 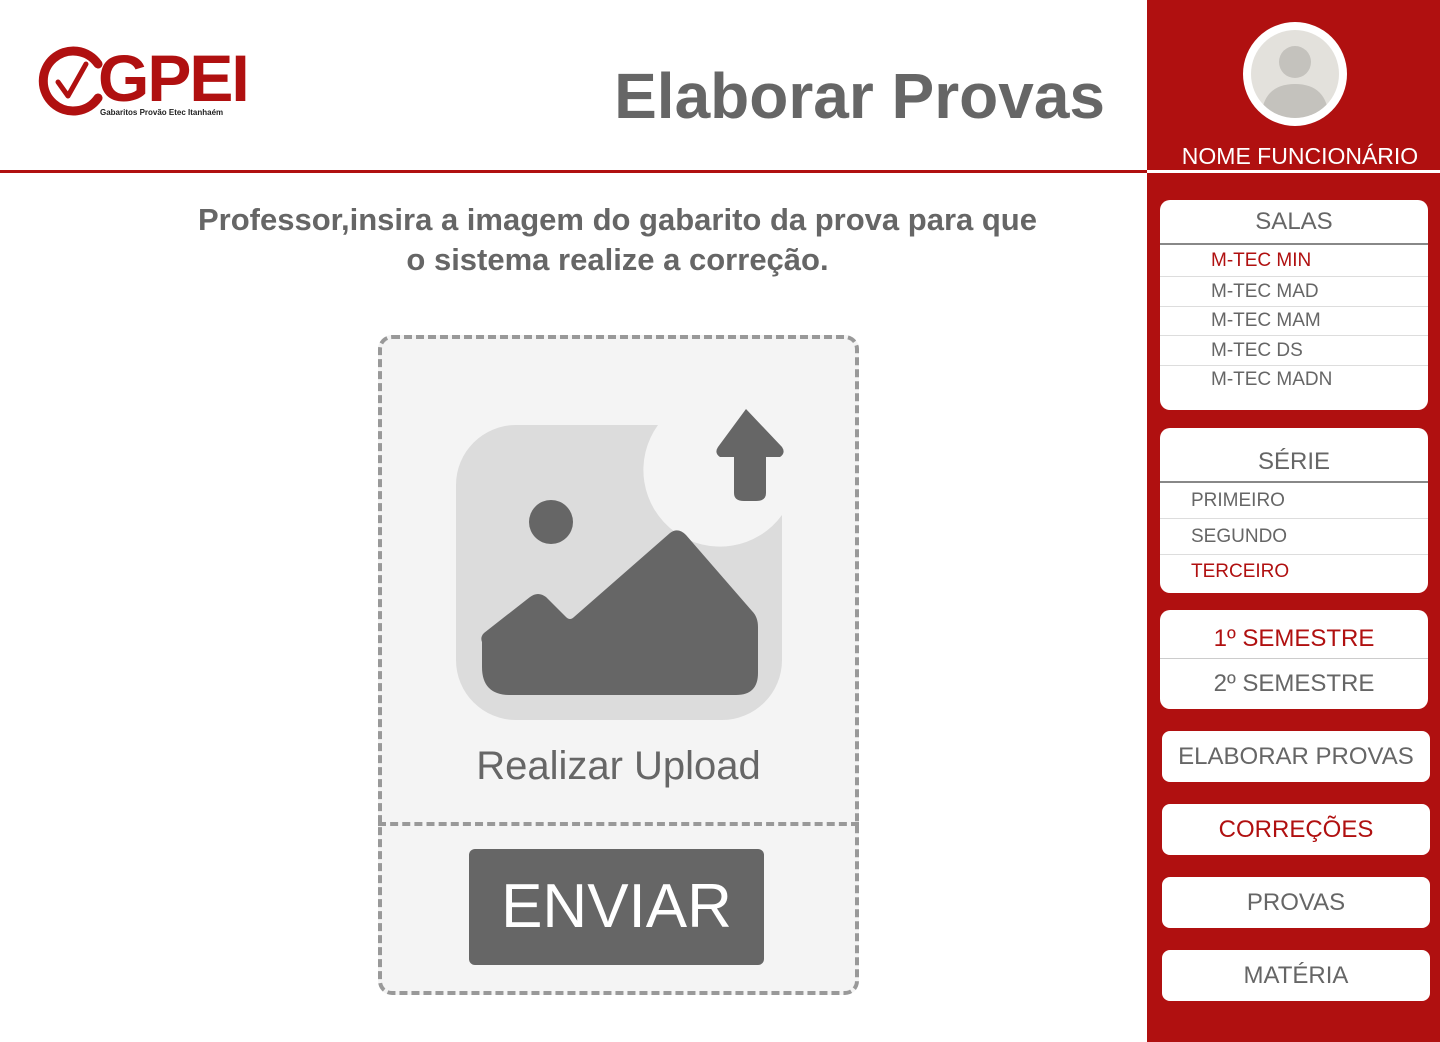 I want to click on instruction-line-2: o sistema realize a correção., so click(x=617, y=259).